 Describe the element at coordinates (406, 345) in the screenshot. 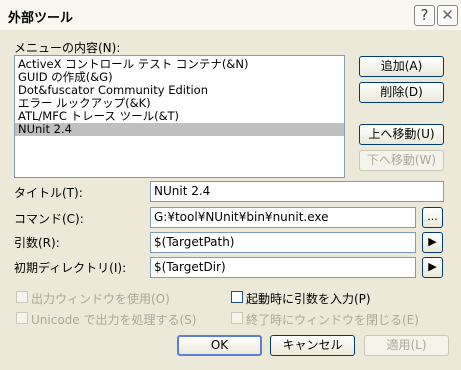

I see `apply-button: 適用(L)` at that location.